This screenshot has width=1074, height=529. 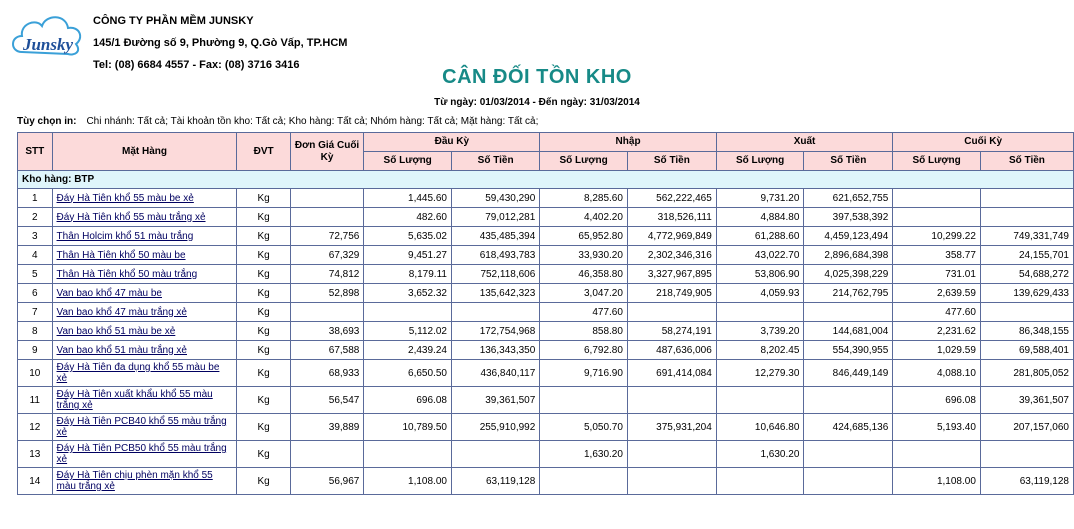 What do you see at coordinates (407, 350) in the screenshot?
I see `row-opening-qty: 2,439.24` at bounding box center [407, 350].